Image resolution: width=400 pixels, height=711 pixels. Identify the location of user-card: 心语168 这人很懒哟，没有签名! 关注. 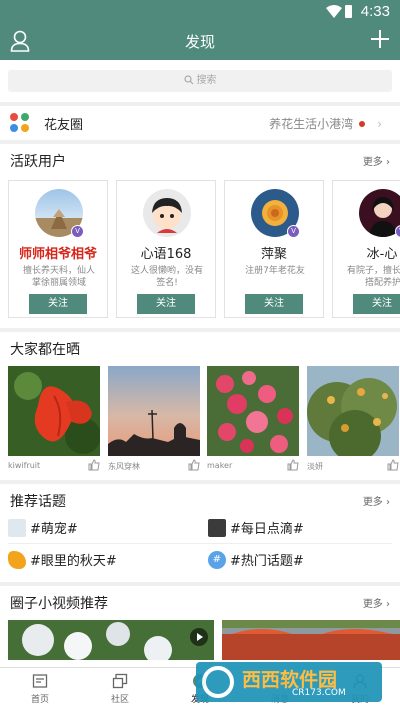
(166, 249).